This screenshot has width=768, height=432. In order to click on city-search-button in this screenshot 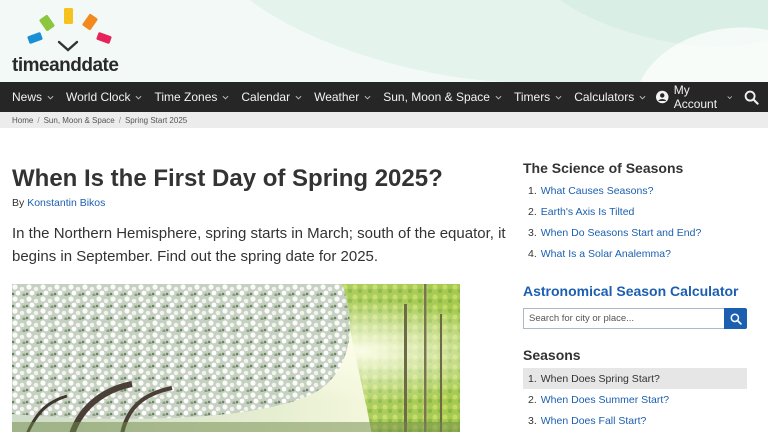, I will do `click(735, 318)`.